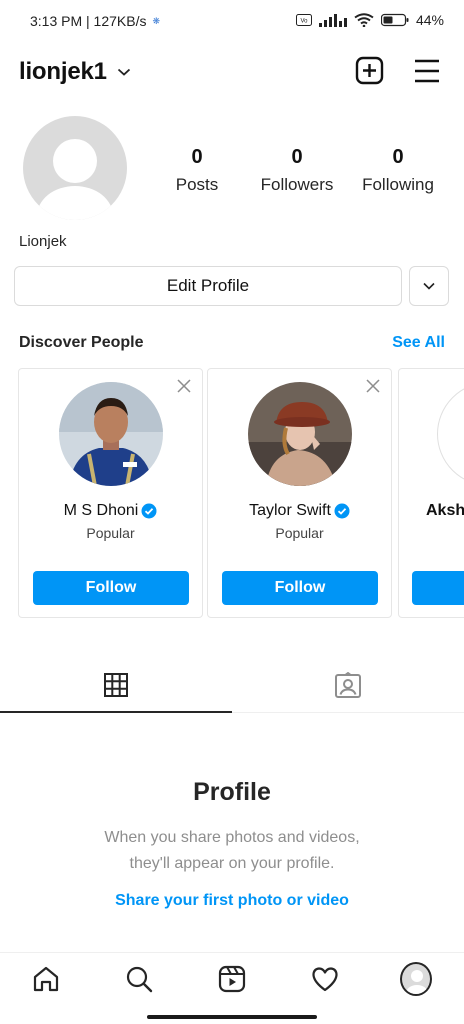  I want to click on status-right: Vo 44%, so click(369, 20).